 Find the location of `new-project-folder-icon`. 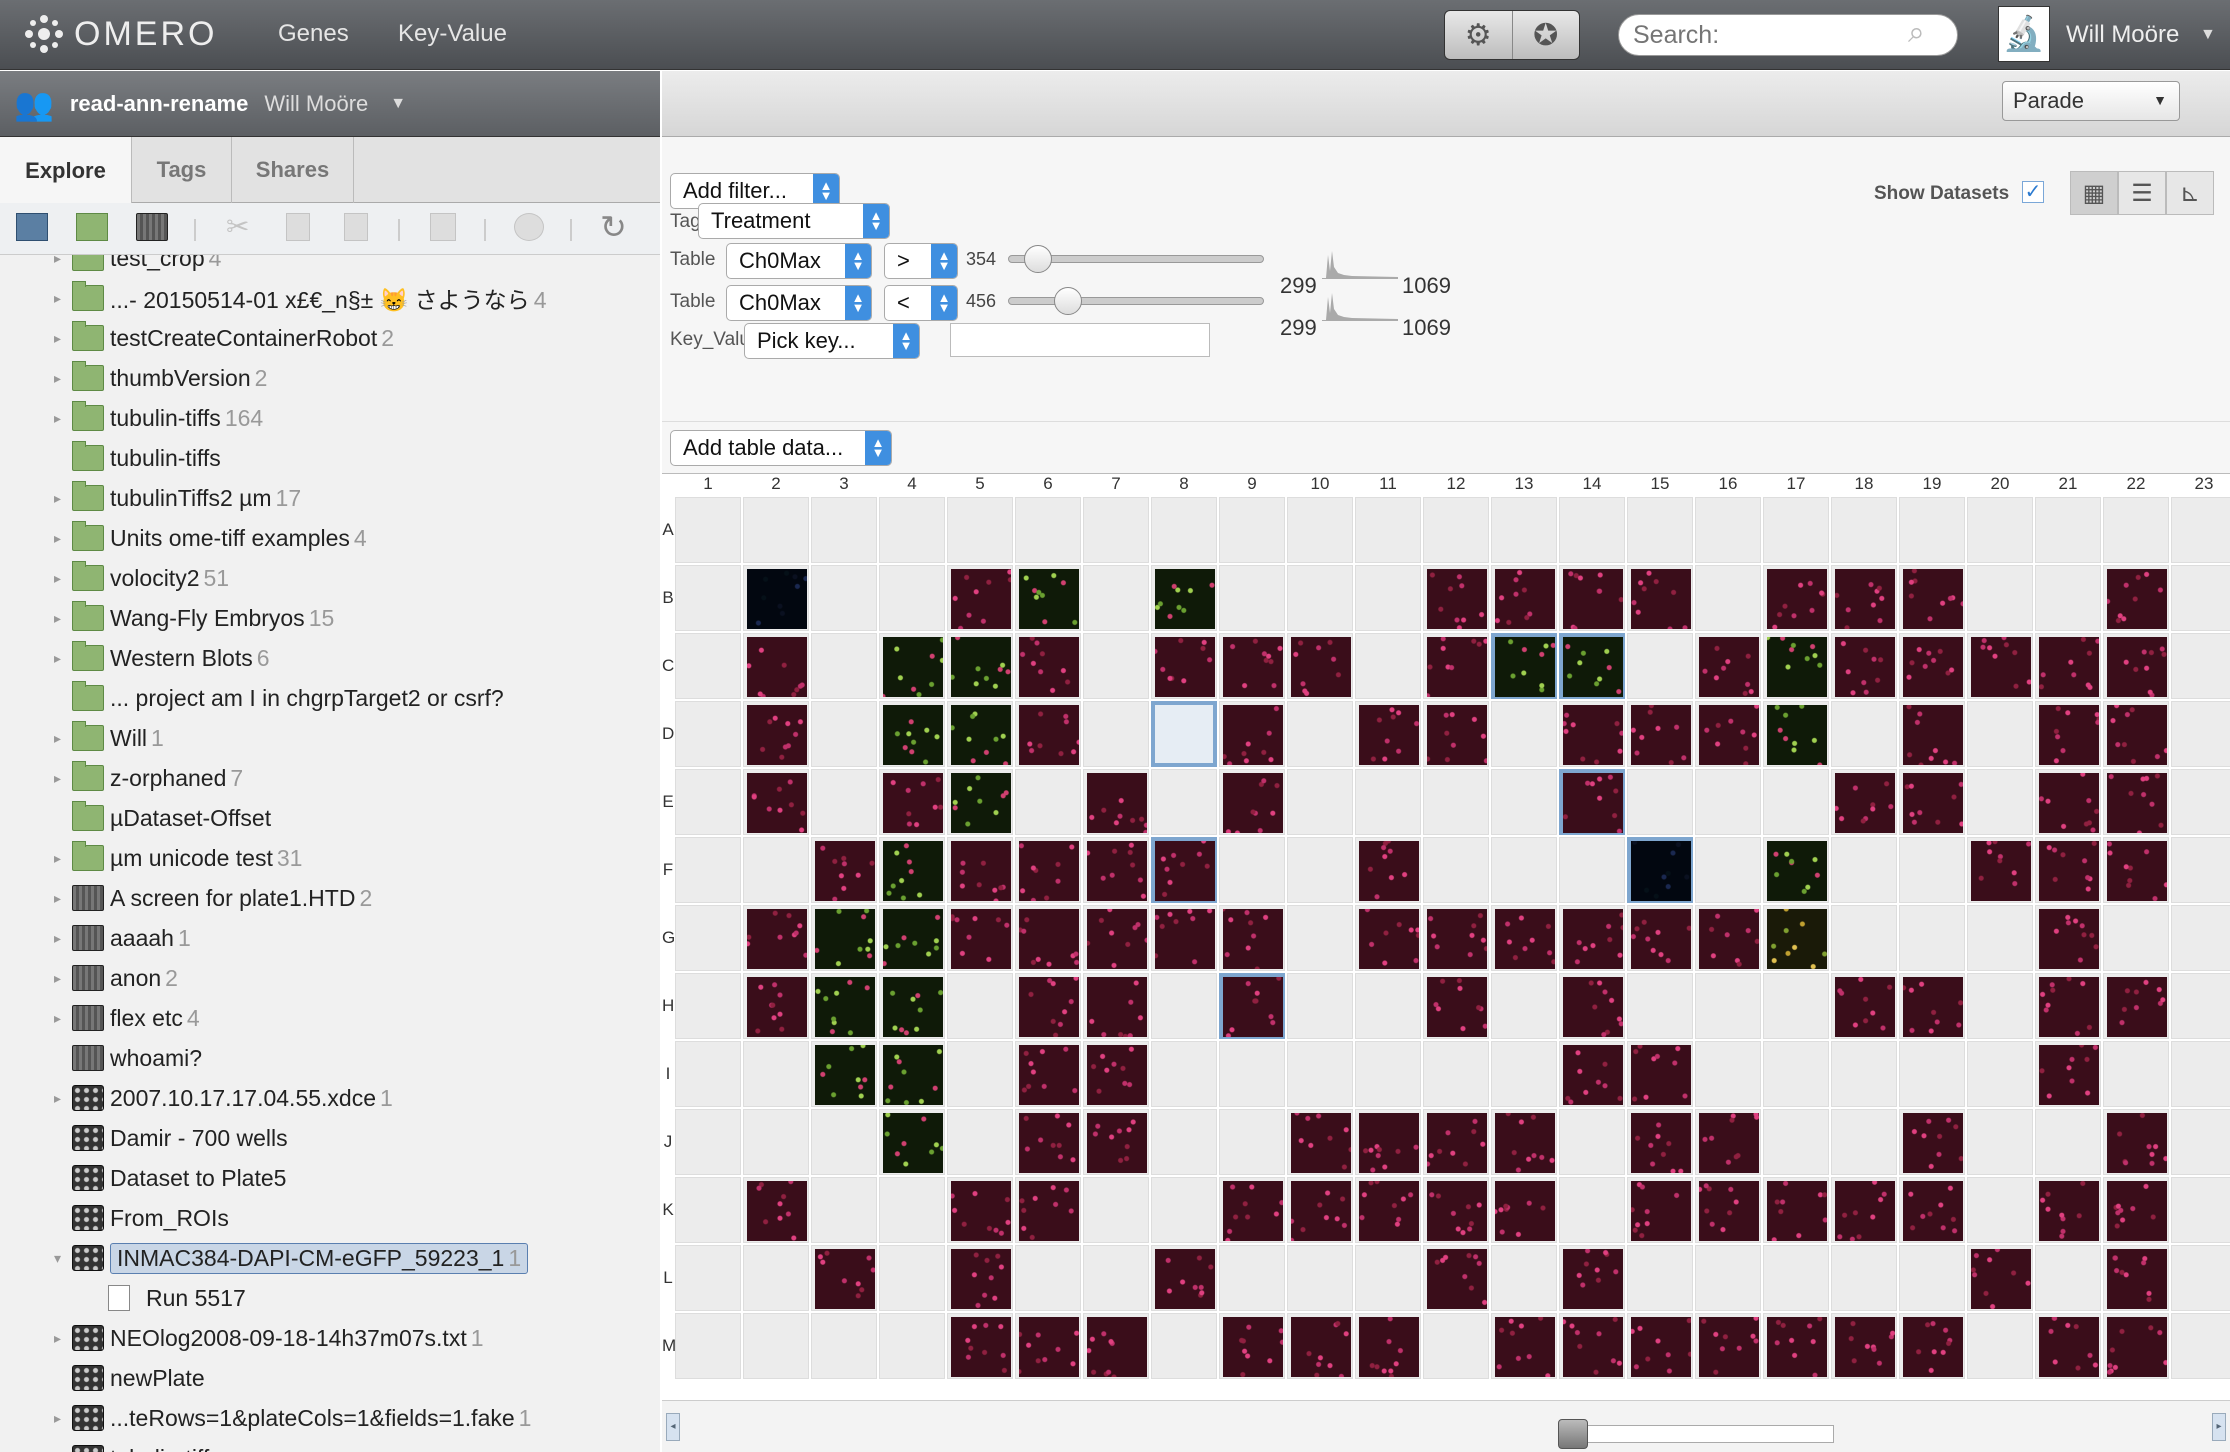

new-project-folder-icon is located at coordinates (32, 227).